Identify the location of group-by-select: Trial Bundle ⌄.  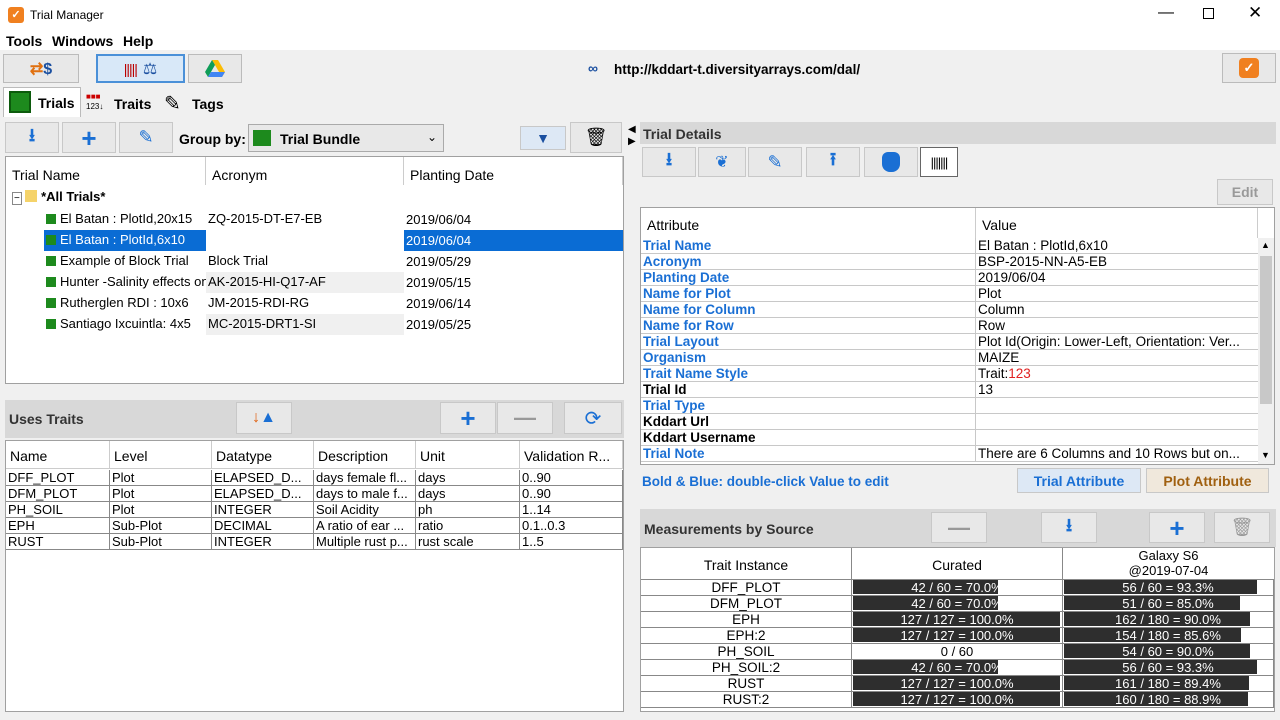
(346, 138).